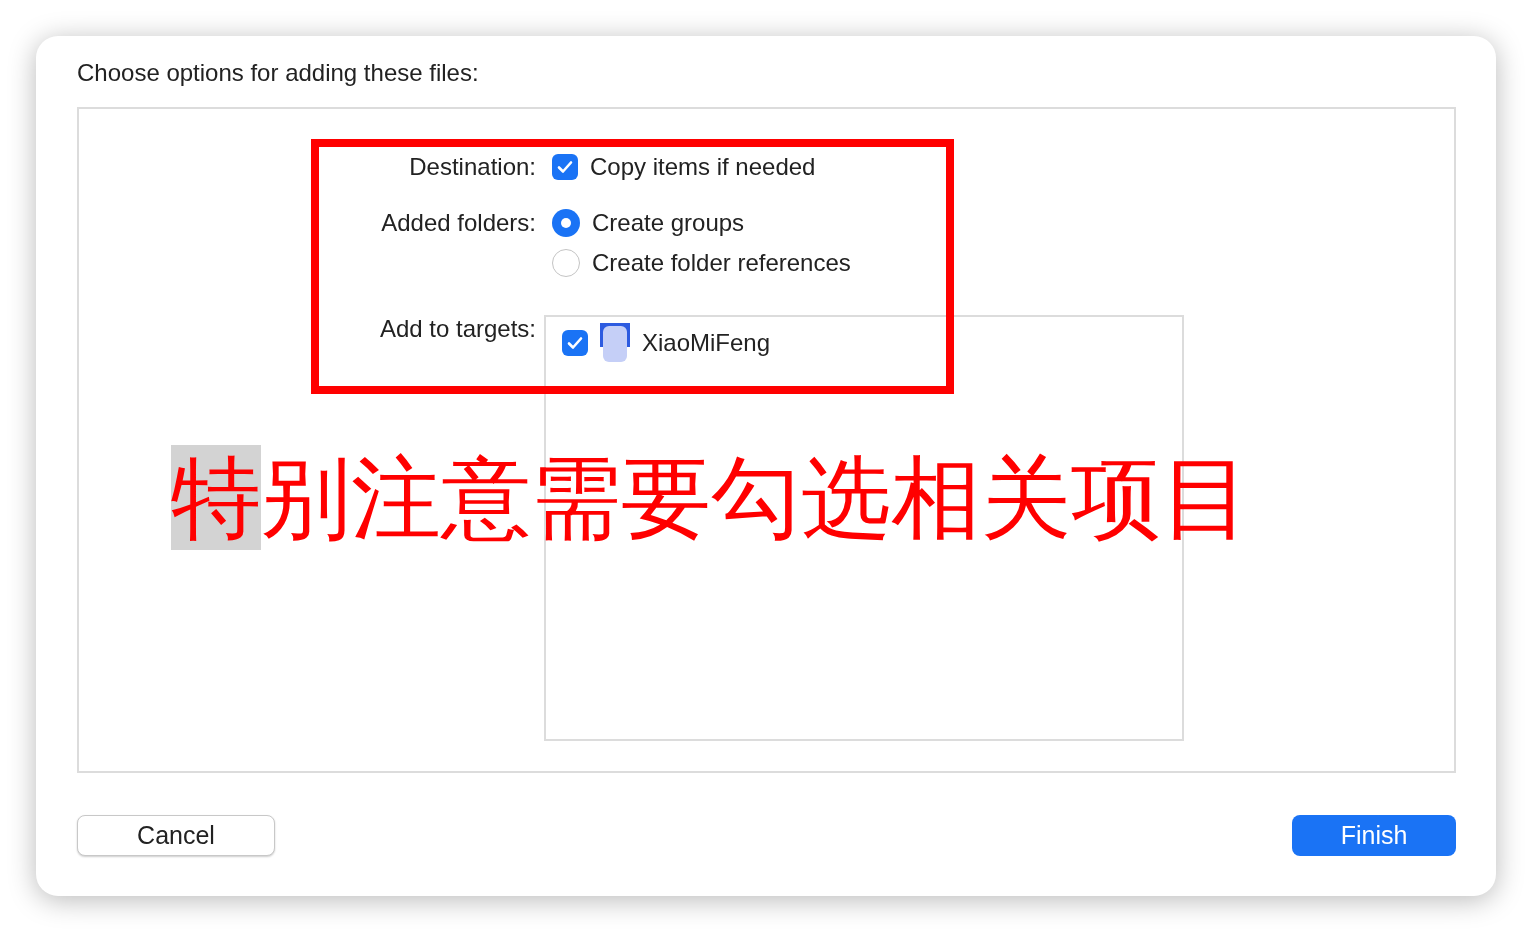  Describe the element at coordinates (278, 73) in the screenshot. I see `dialog-title: Choose options for adding these files:` at that location.